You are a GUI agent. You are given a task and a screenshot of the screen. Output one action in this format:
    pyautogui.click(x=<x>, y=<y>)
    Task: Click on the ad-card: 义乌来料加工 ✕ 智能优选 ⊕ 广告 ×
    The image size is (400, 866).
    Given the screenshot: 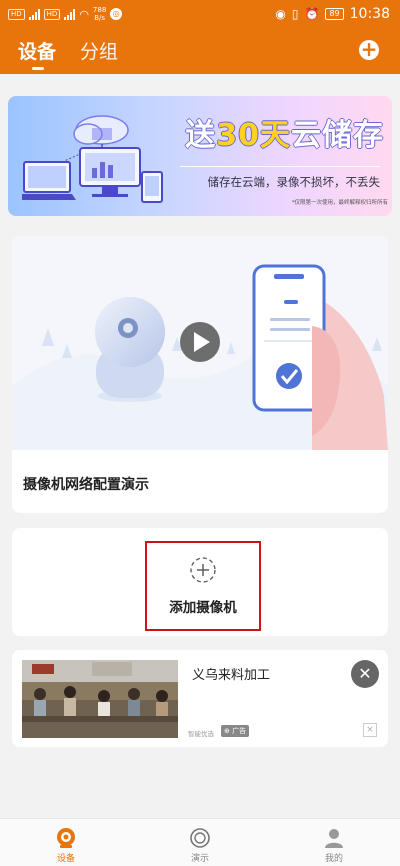 What is the action you would take?
    pyautogui.click(x=200, y=698)
    